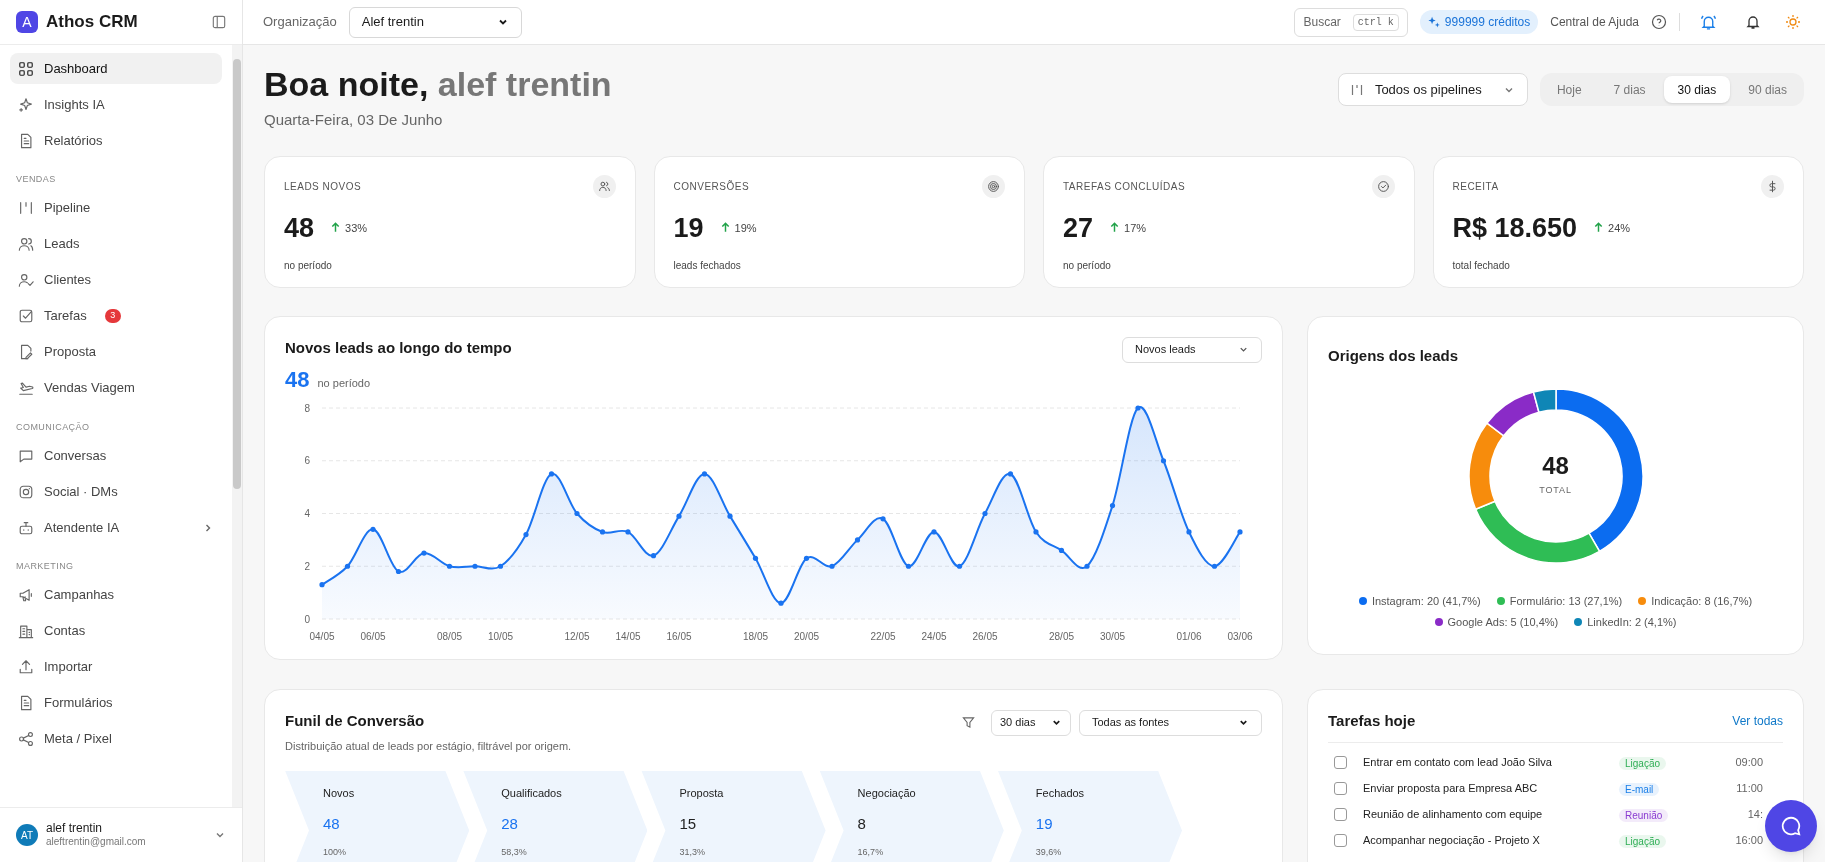 The height and width of the screenshot is (862, 1825). Describe the element at coordinates (27, 22) in the screenshot. I see `logo-badge: A` at that location.